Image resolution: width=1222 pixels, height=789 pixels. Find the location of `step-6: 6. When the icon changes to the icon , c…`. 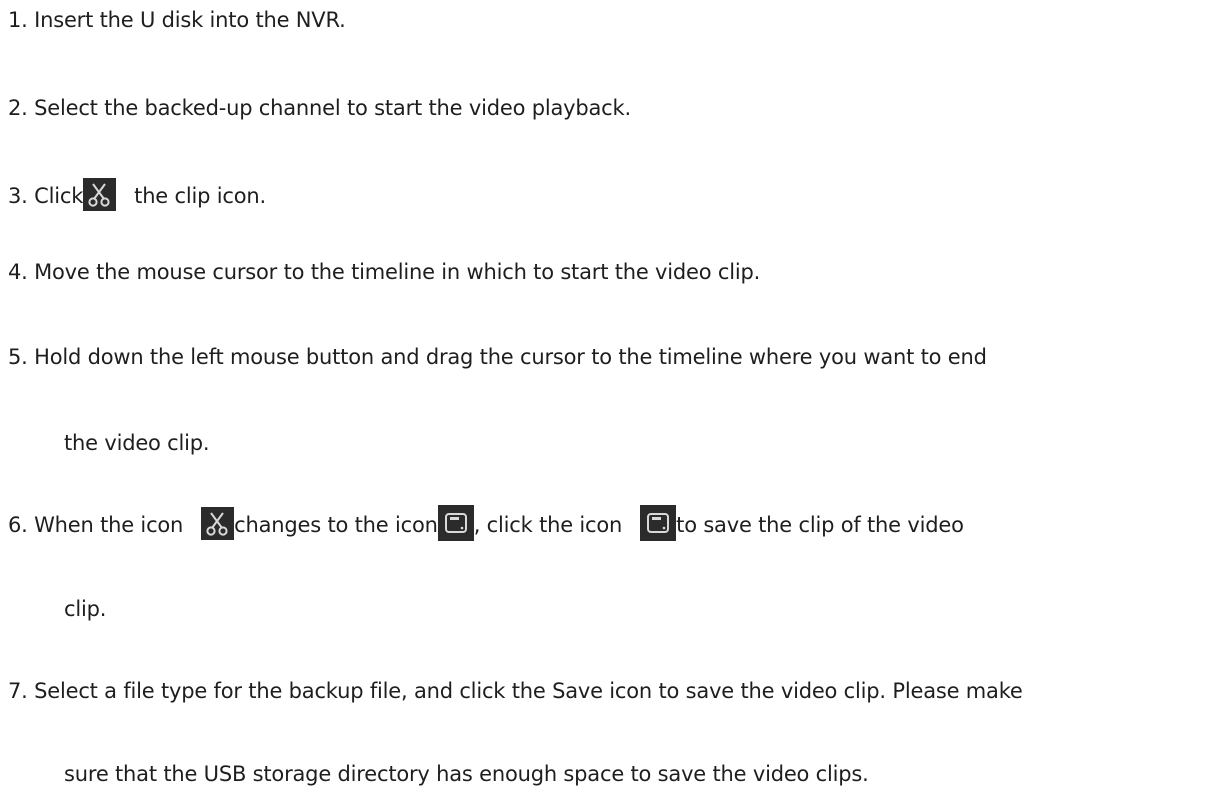

step-6: 6. When the icon changes to the icon , c… is located at coordinates (486, 523).